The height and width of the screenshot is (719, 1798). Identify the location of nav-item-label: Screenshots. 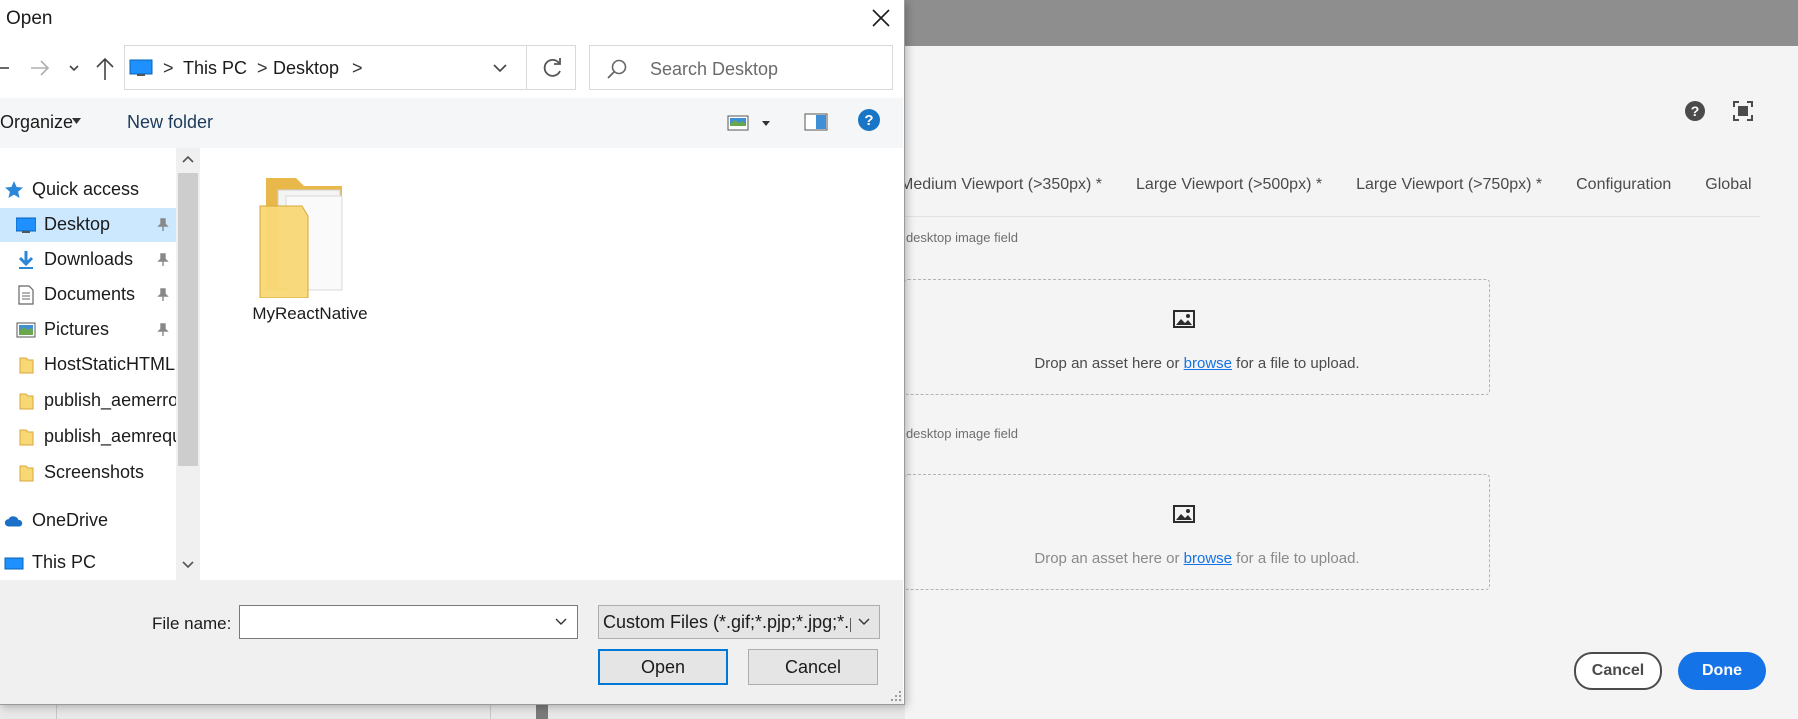
(94, 472).